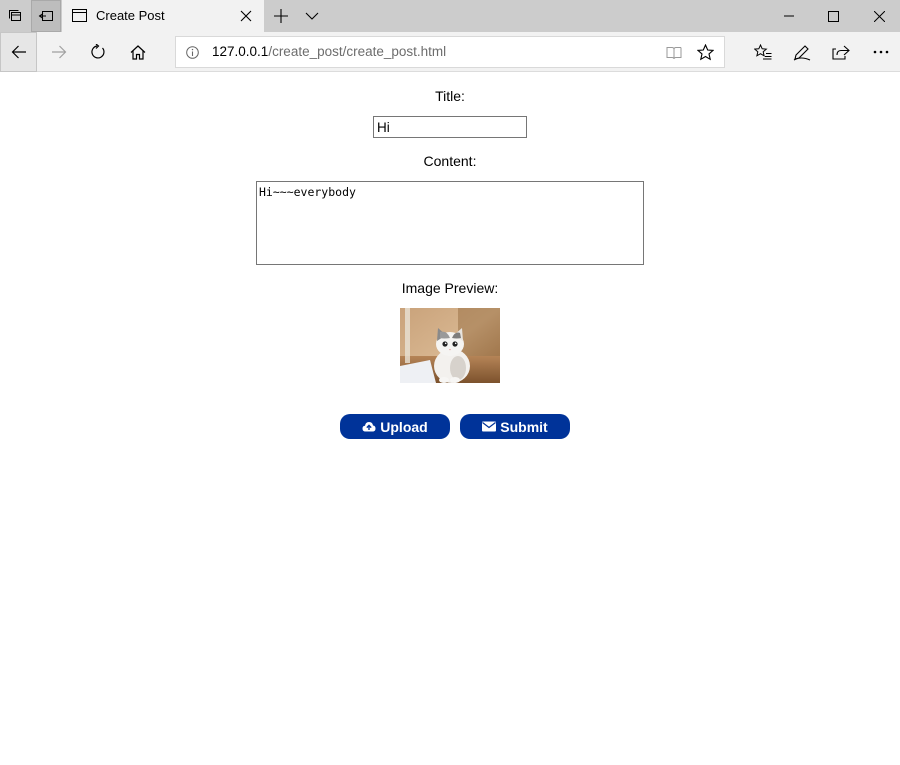 This screenshot has width=900, height=765. I want to click on back-button, so click(18, 52).